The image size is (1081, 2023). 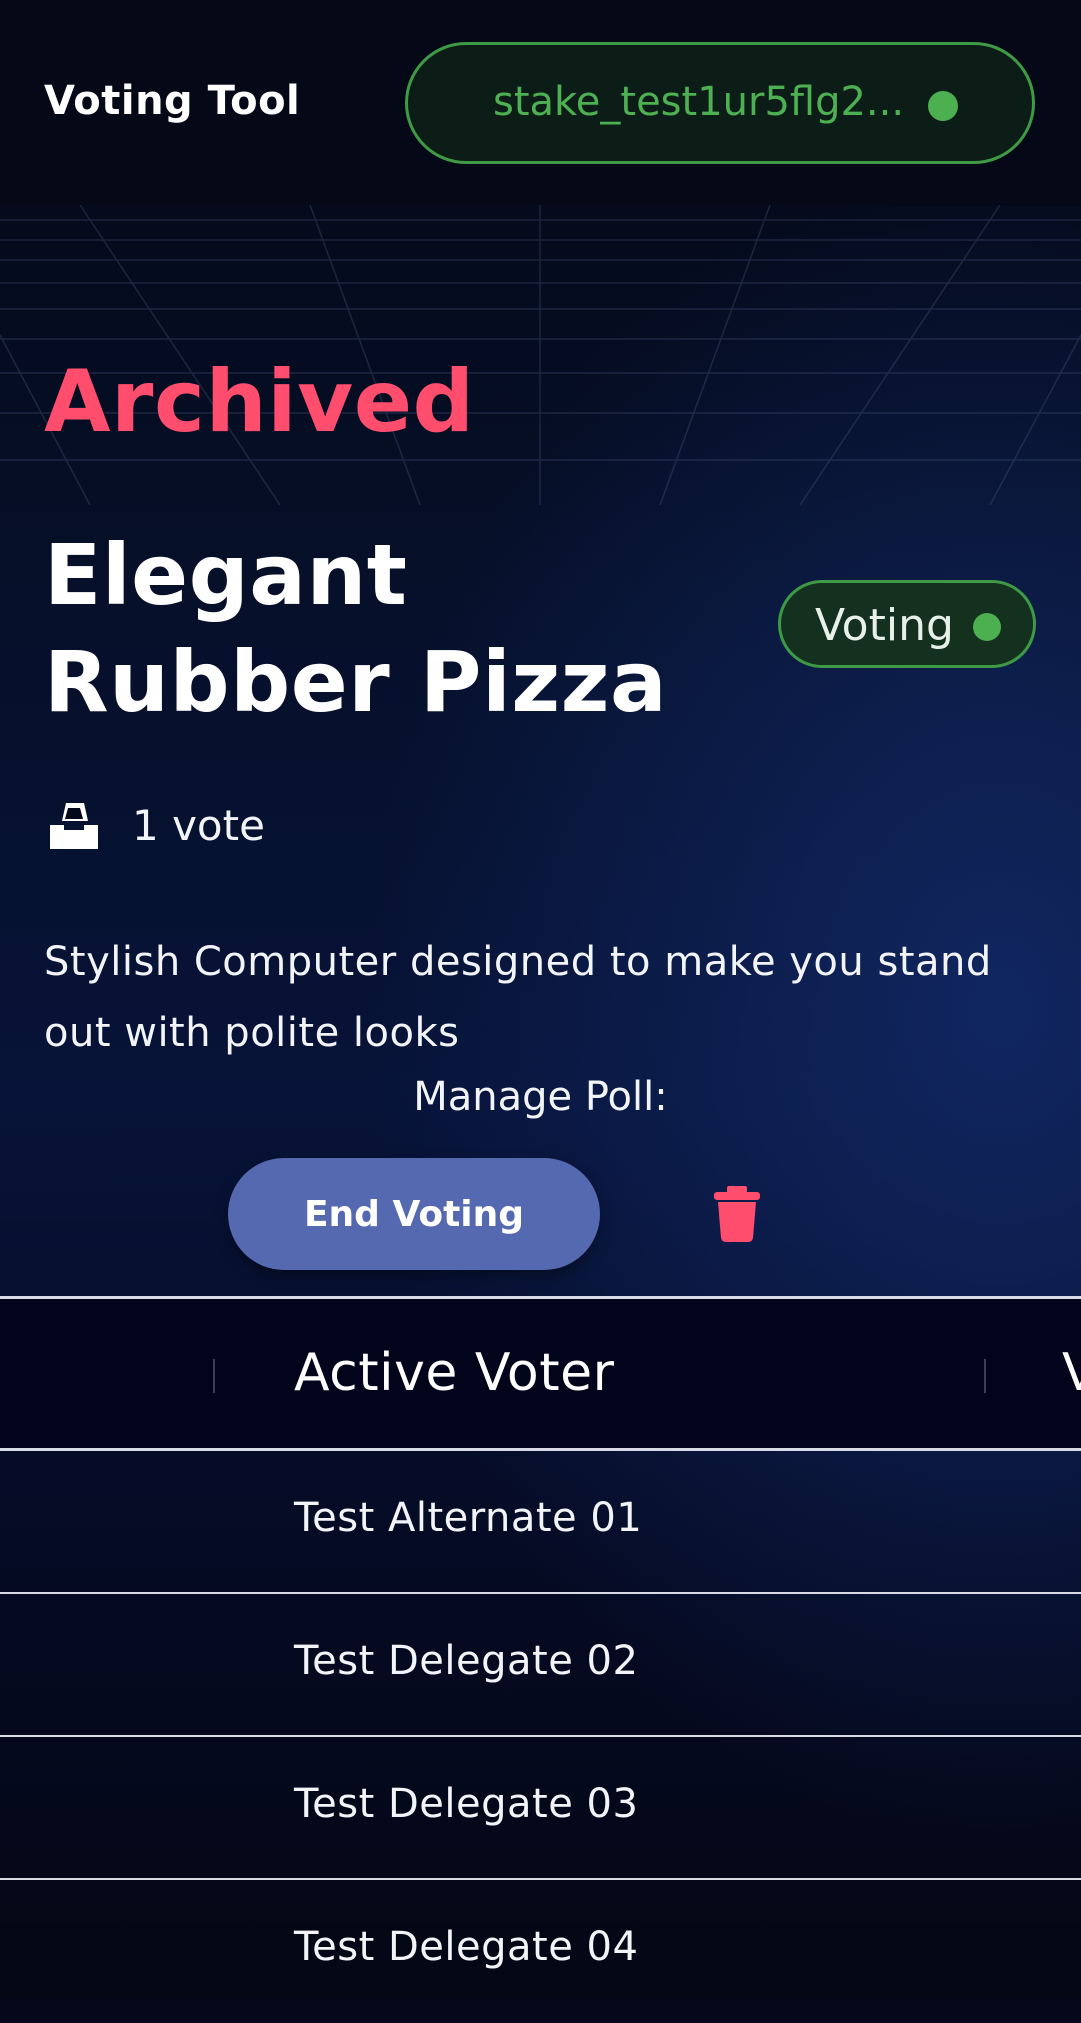 I want to click on table-row: Test Alternate 01, so click(x=540, y=1522).